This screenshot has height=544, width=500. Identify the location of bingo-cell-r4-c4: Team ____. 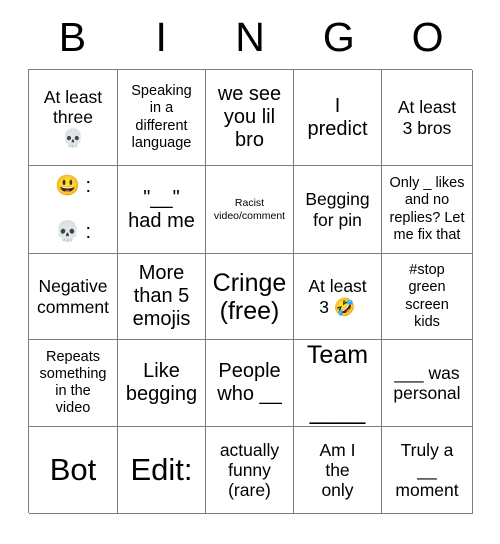
(338, 383).